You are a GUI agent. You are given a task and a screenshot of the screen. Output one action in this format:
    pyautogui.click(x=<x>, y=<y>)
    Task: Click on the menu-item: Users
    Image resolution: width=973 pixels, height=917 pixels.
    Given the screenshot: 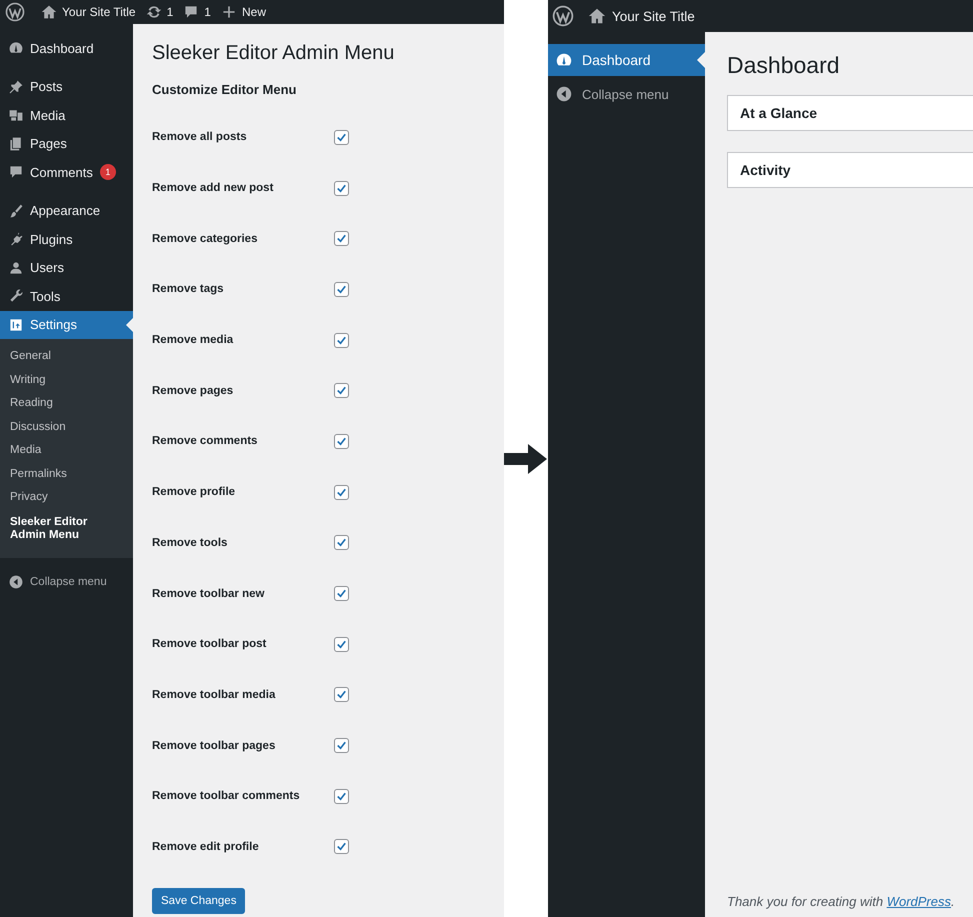 What is the action you would take?
    pyautogui.click(x=66, y=268)
    